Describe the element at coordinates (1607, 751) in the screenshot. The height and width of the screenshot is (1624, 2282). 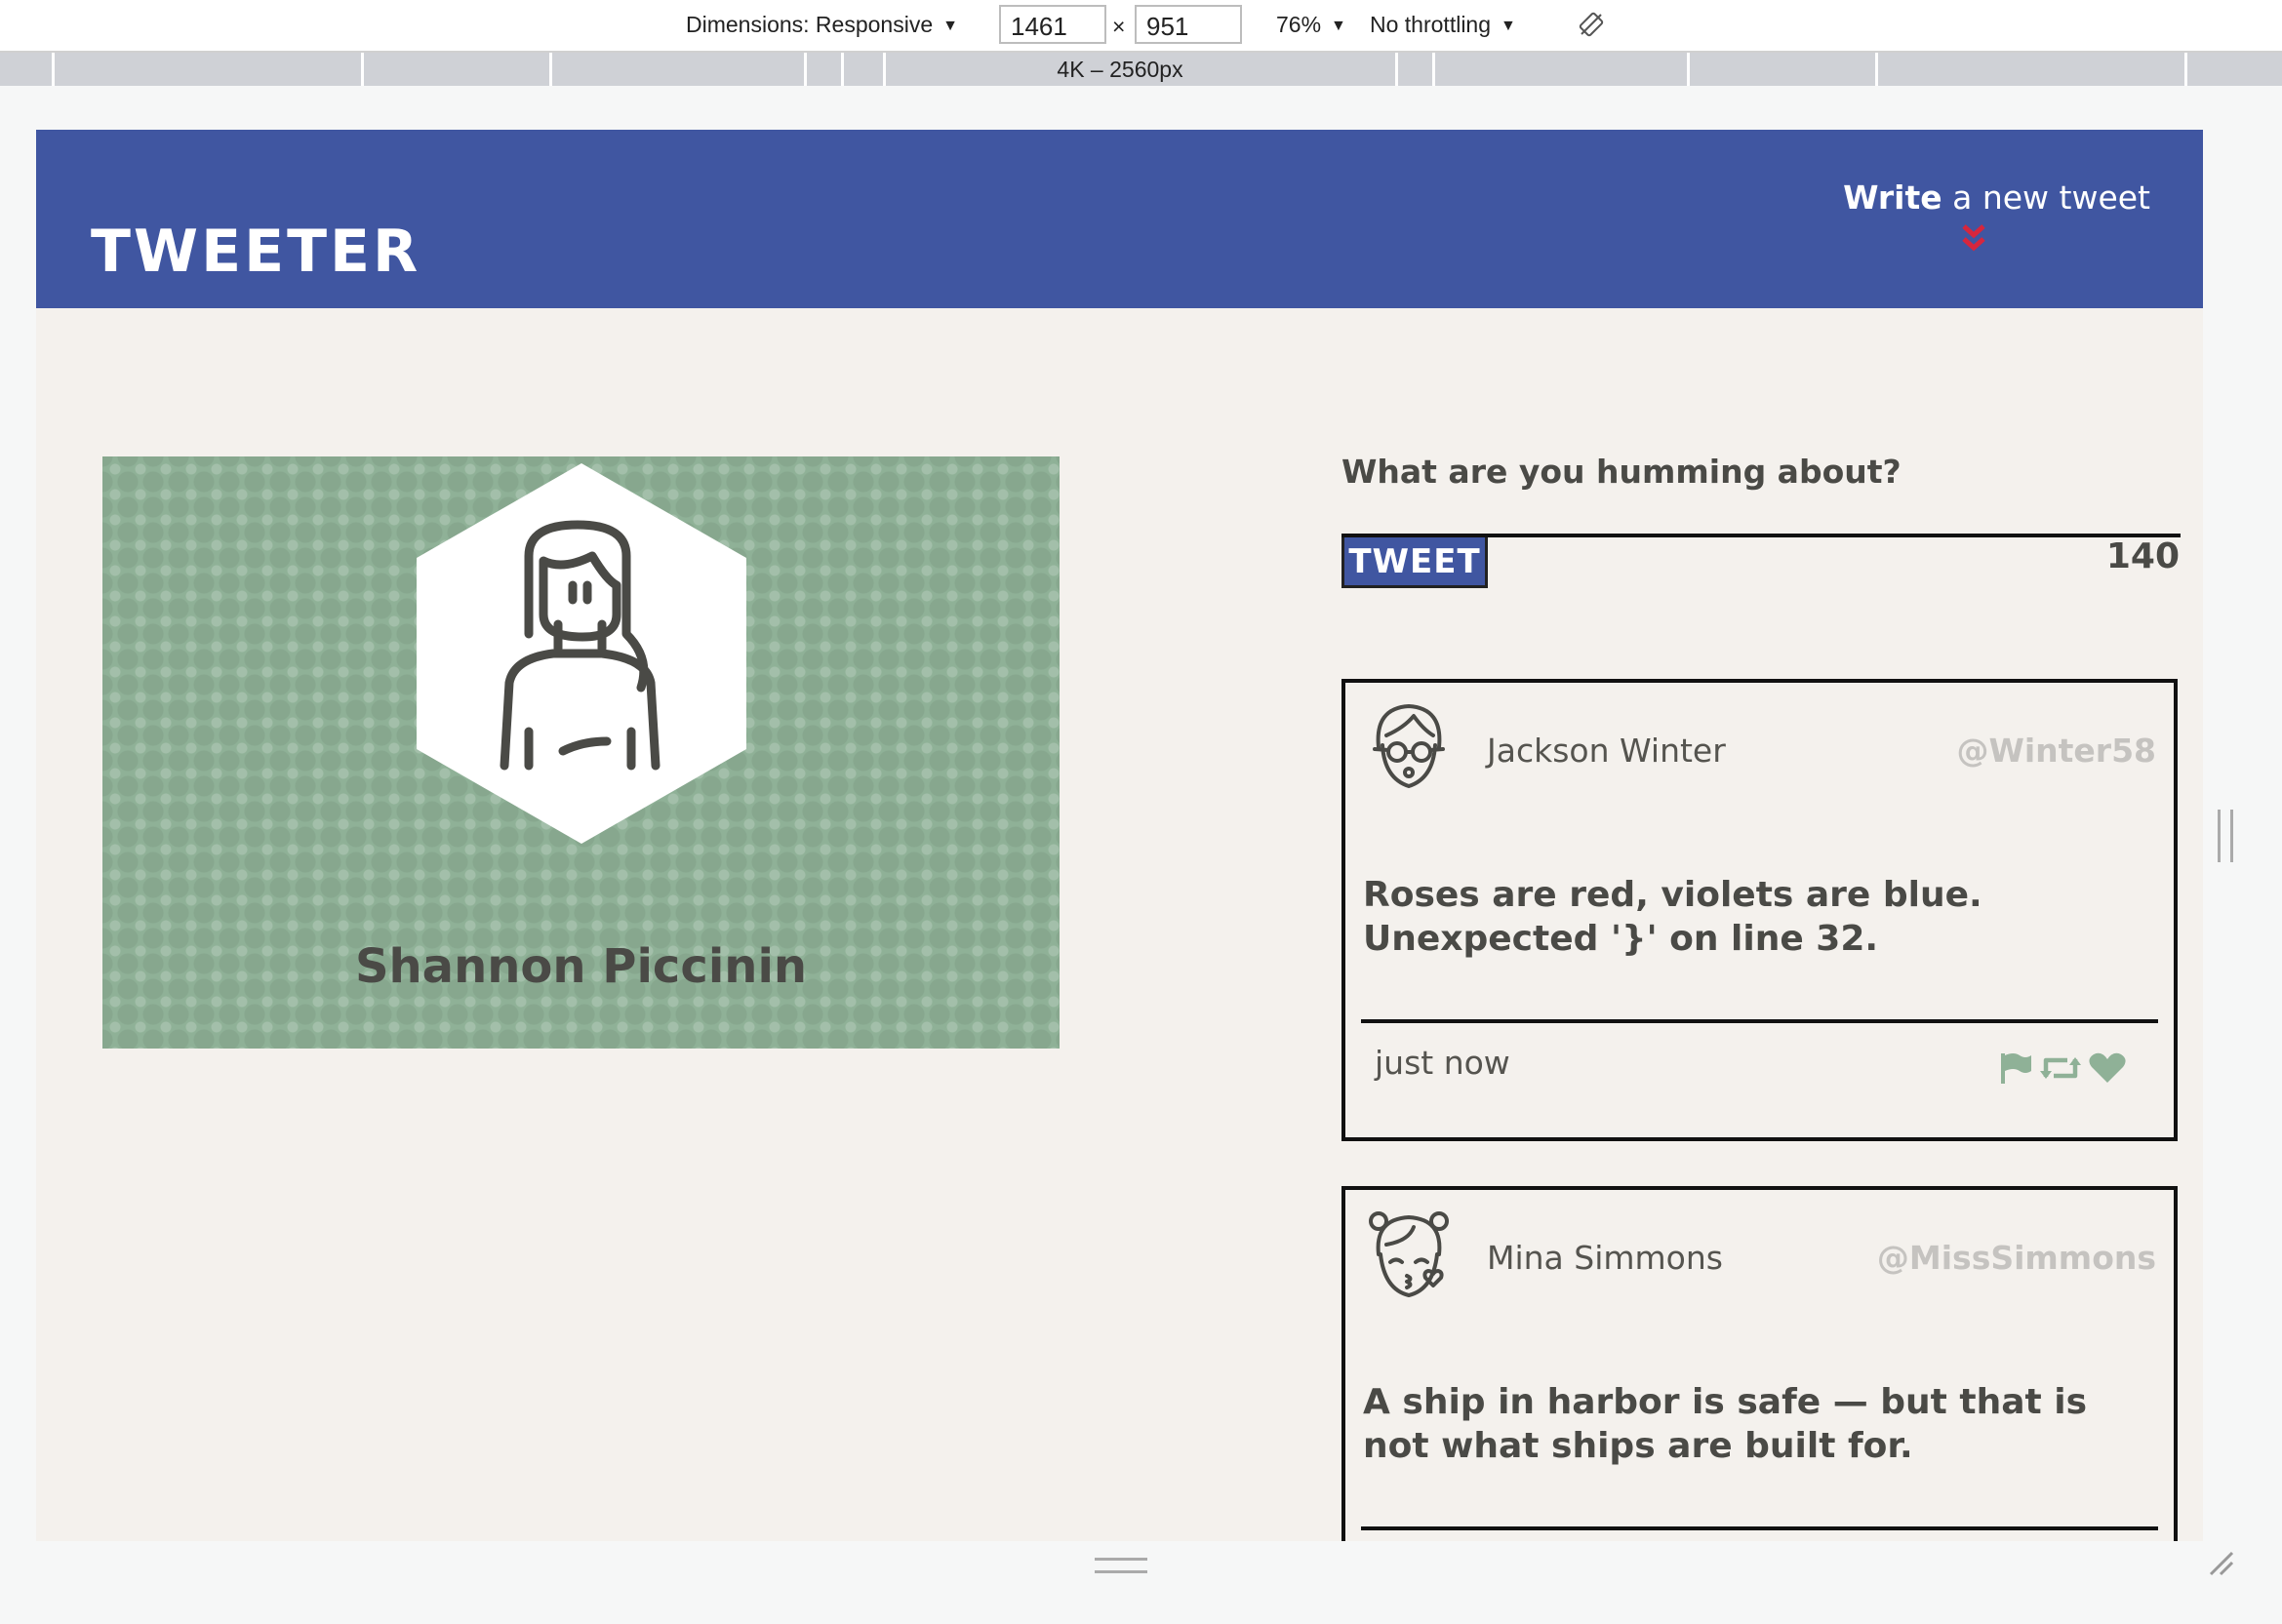
I see `tweet-author: Jackson Winter` at that location.